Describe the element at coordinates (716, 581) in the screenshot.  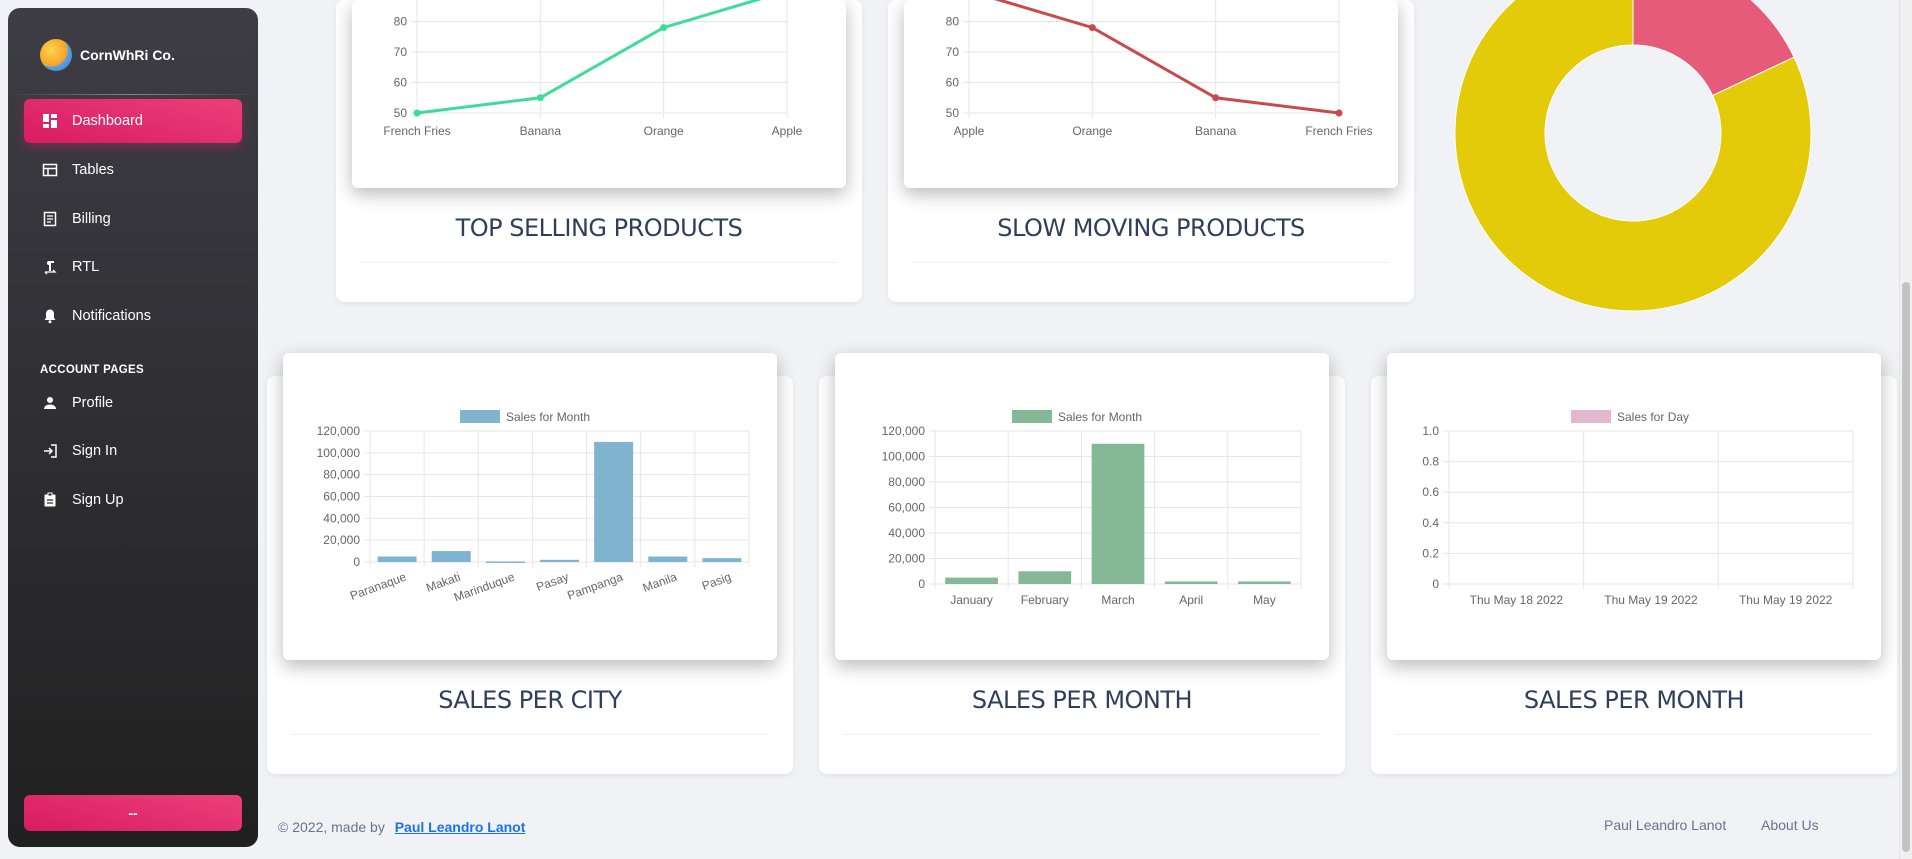
I see `x-tick-label: Pasig` at that location.